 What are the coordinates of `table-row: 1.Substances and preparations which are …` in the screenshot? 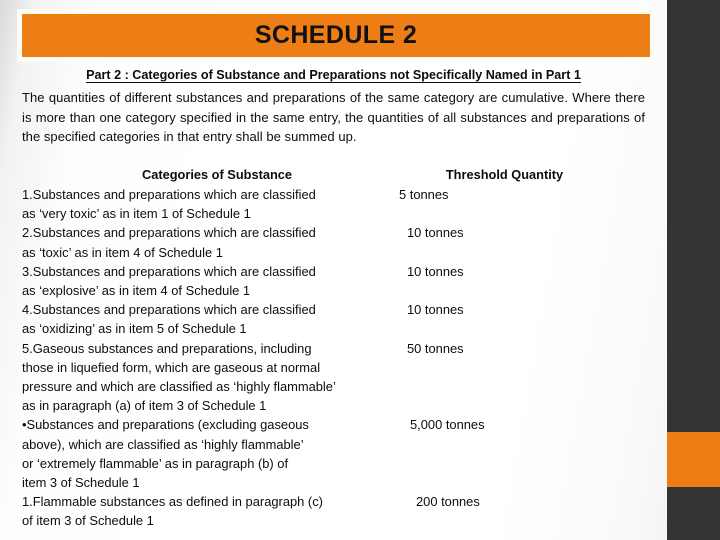 It's located at (333, 204).